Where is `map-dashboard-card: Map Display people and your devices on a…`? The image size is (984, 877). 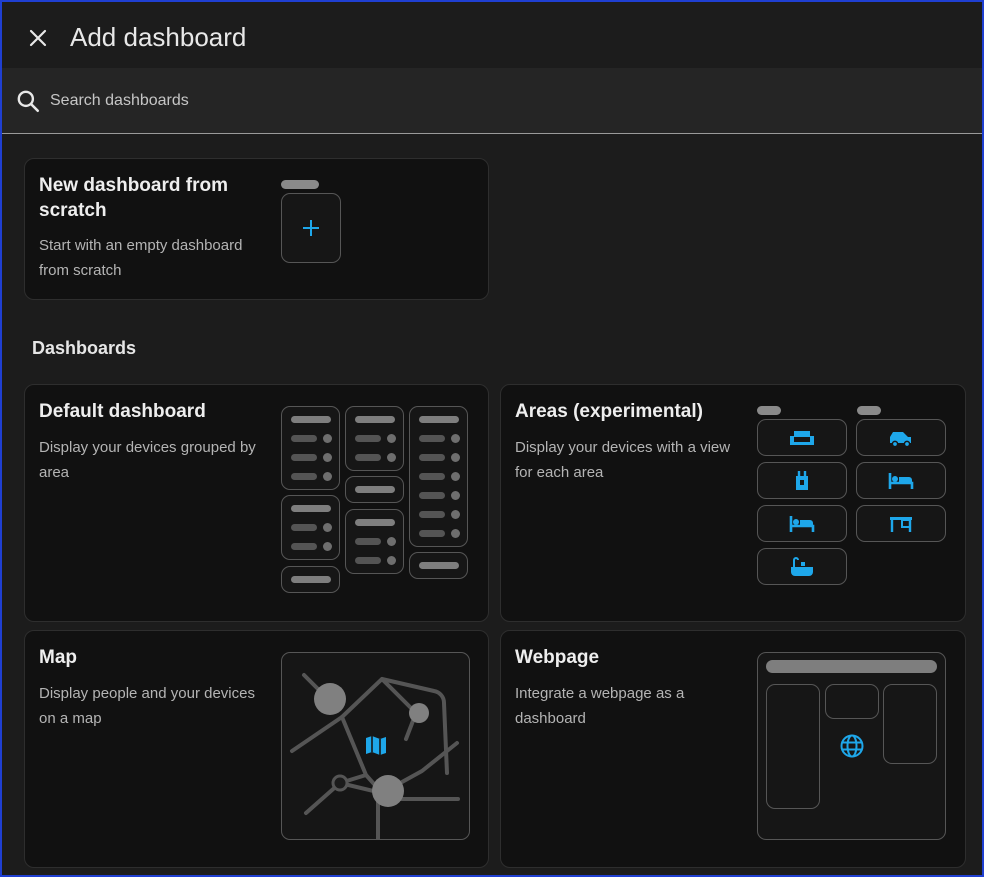 map-dashboard-card: Map Display people and your devices on a… is located at coordinates (256, 749).